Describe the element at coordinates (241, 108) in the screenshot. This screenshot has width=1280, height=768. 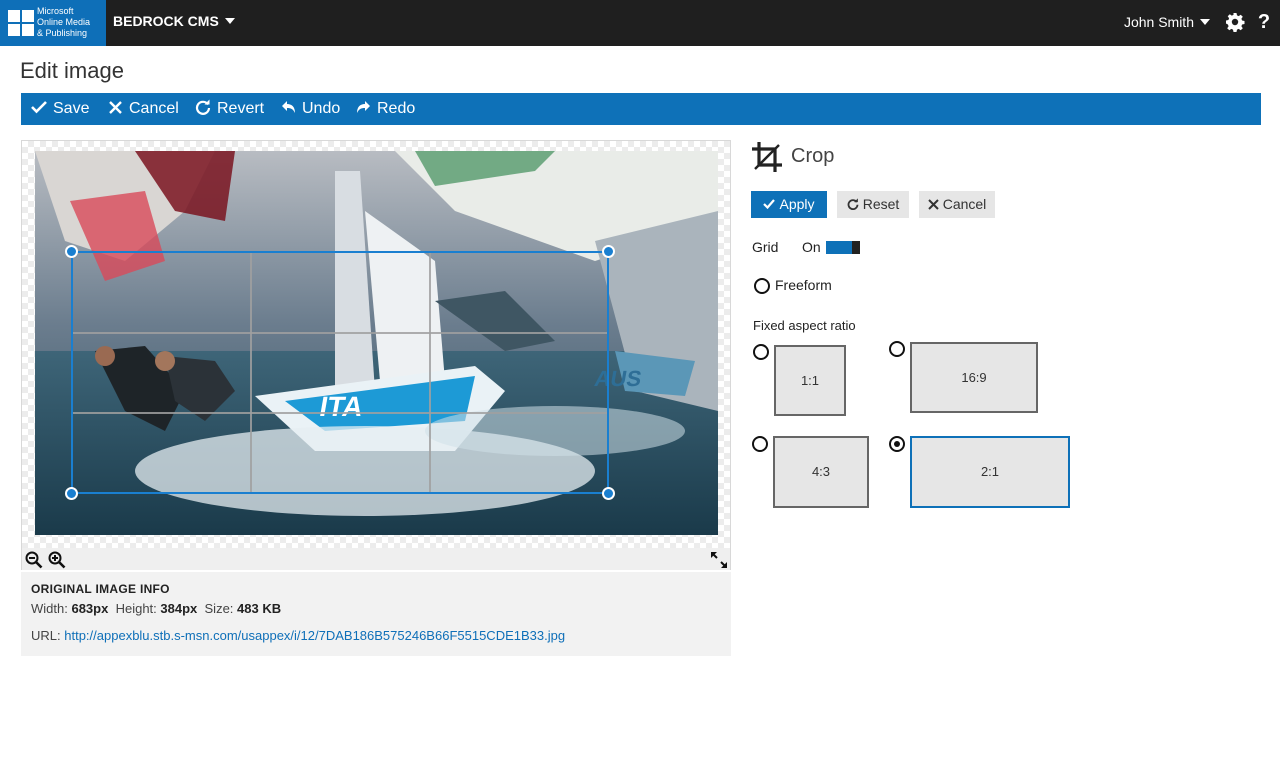
I see `revert-label: Revert` at that location.